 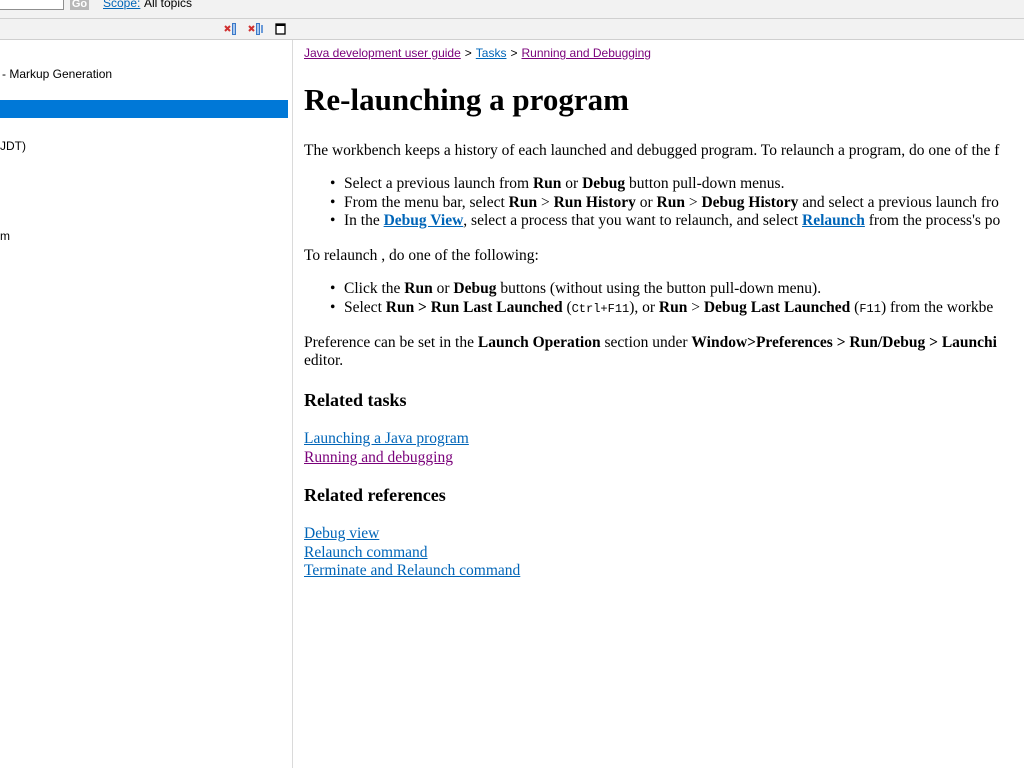 What do you see at coordinates (421, 255) in the screenshot?
I see `relaunch-intro-text: To relaunch , do one of the following:` at bounding box center [421, 255].